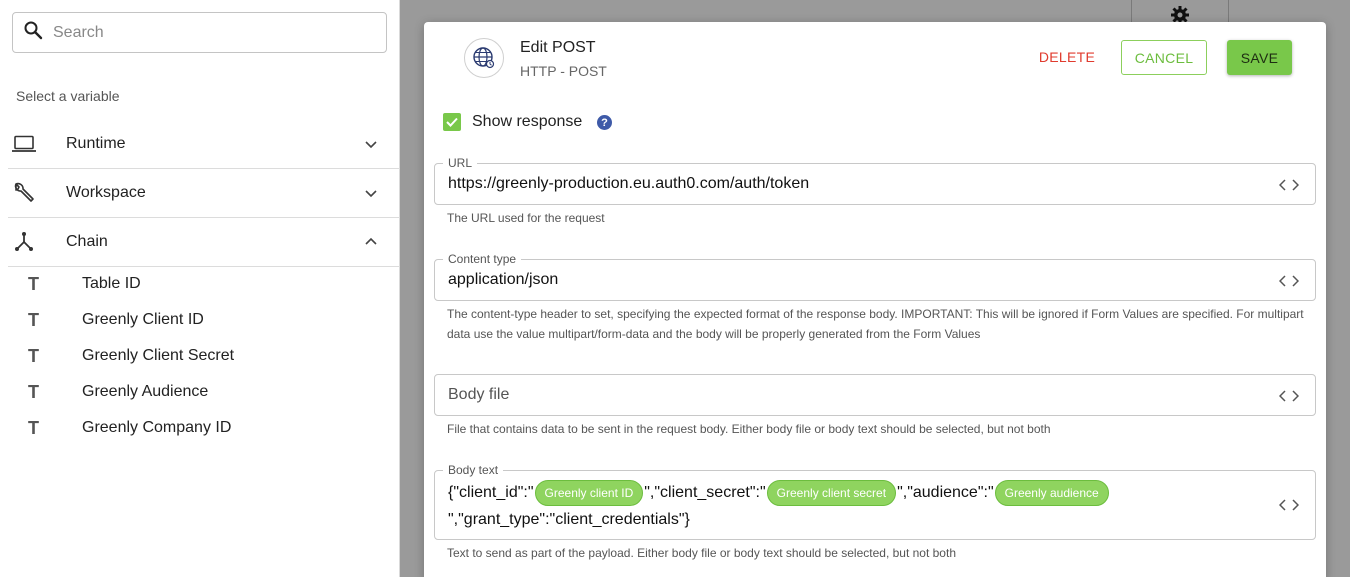 This screenshot has width=1350, height=577. What do you see at coordinates (208, 284) in the screenshot?
I see `variable-table-id: T Table ID` at bounding box center [208, 284].